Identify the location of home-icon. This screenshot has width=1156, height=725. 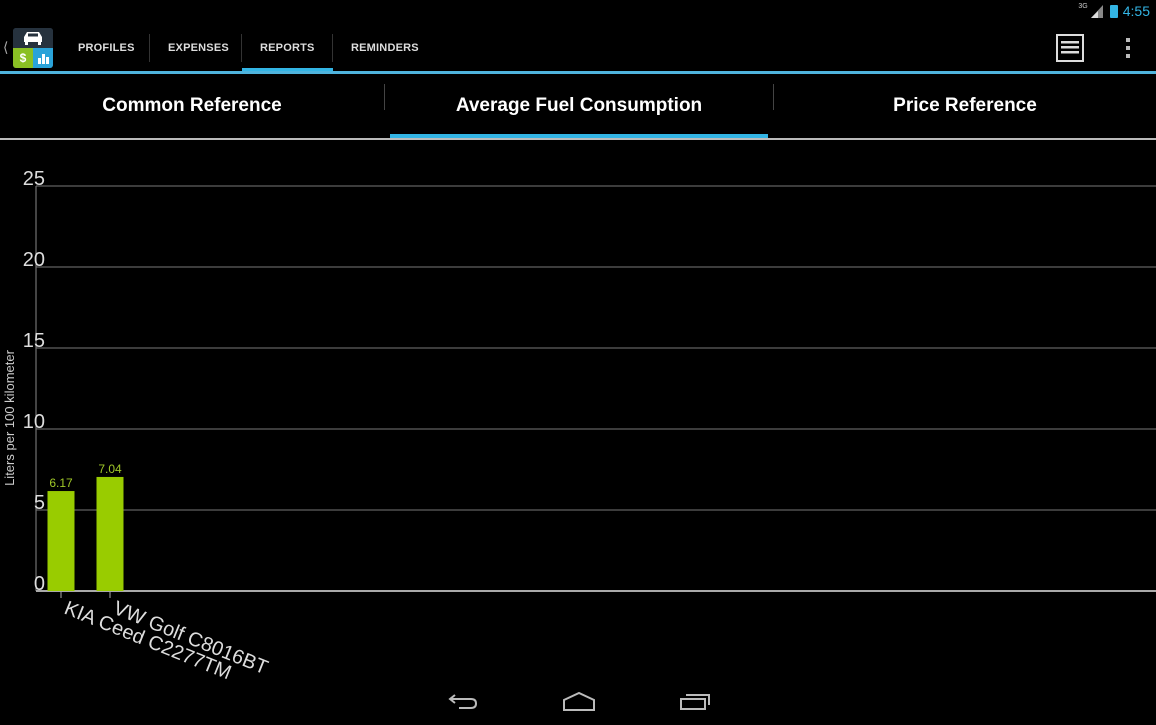
(579, 701).